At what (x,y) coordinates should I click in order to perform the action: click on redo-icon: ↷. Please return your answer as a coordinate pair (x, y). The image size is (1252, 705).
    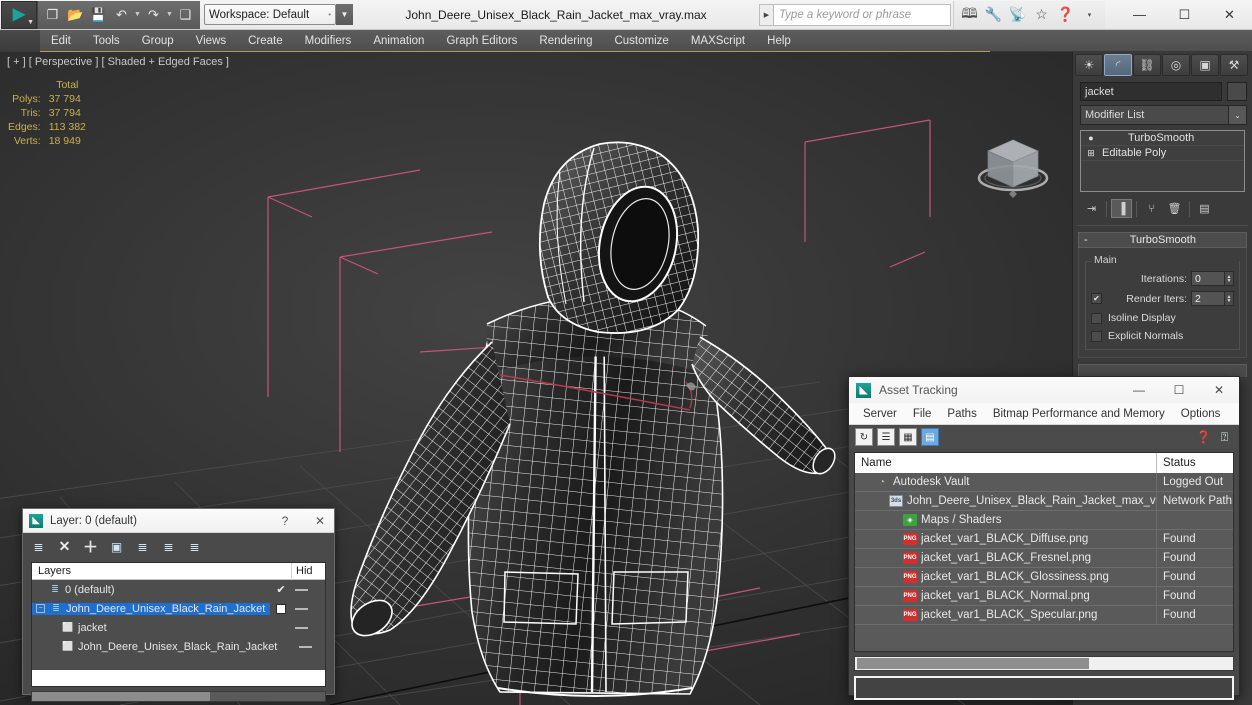
    Looking at the image, I should click on (153, 14).